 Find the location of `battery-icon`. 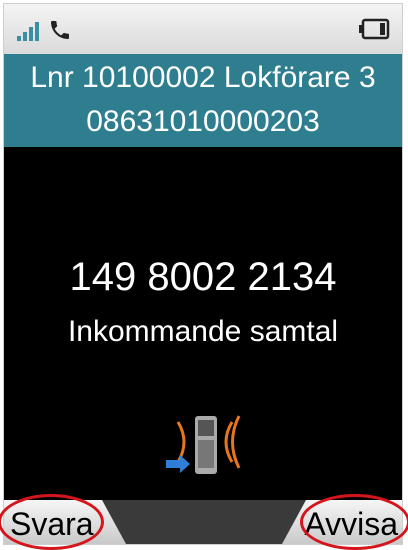

battery-icon is located at coordinates (374, 29).